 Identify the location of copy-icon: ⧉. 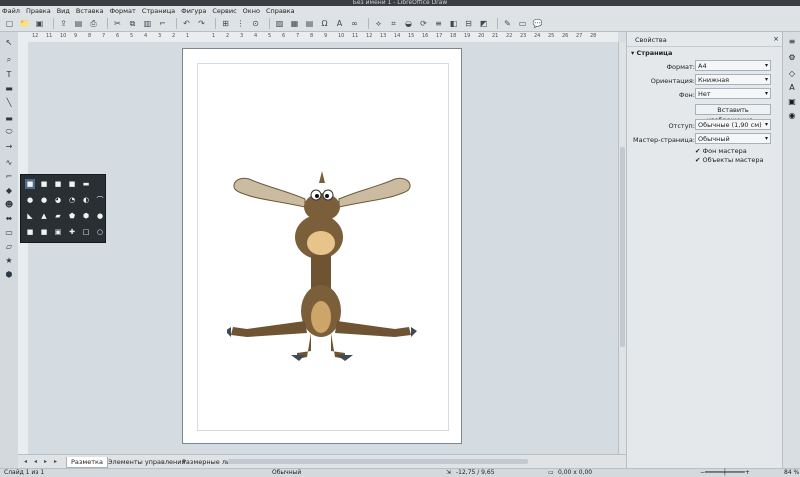
(132, 23).